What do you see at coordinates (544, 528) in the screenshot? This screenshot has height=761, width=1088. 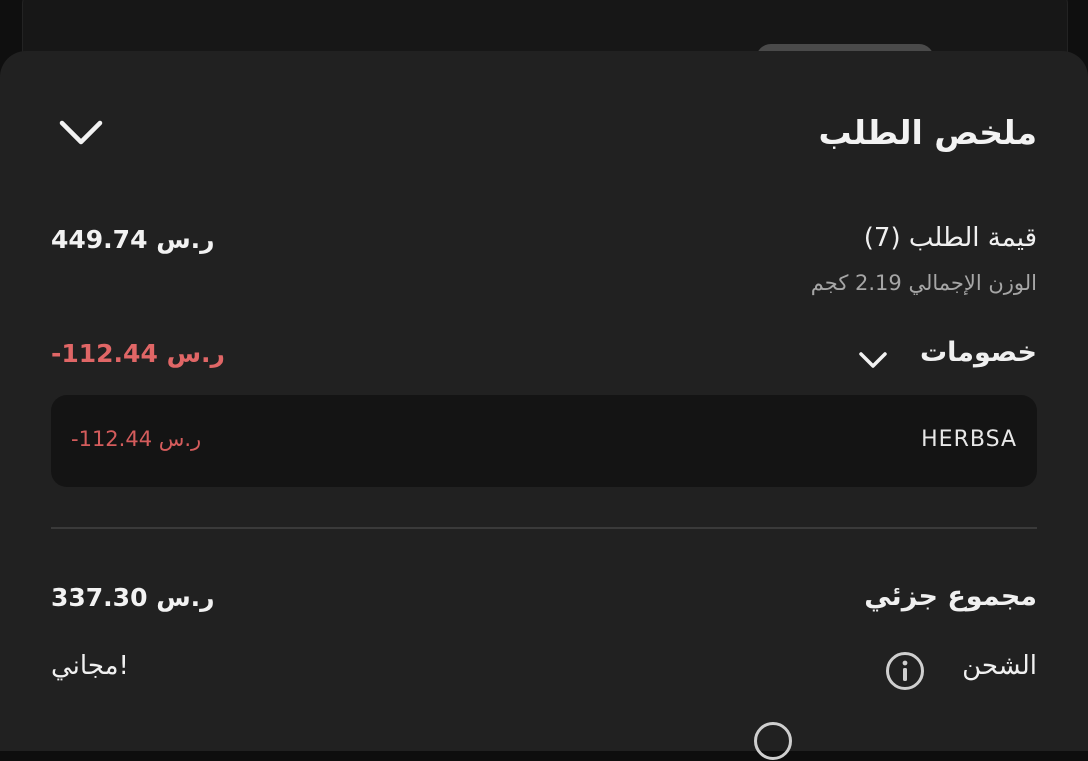 I see `divider` at bounding box center [544, 528].